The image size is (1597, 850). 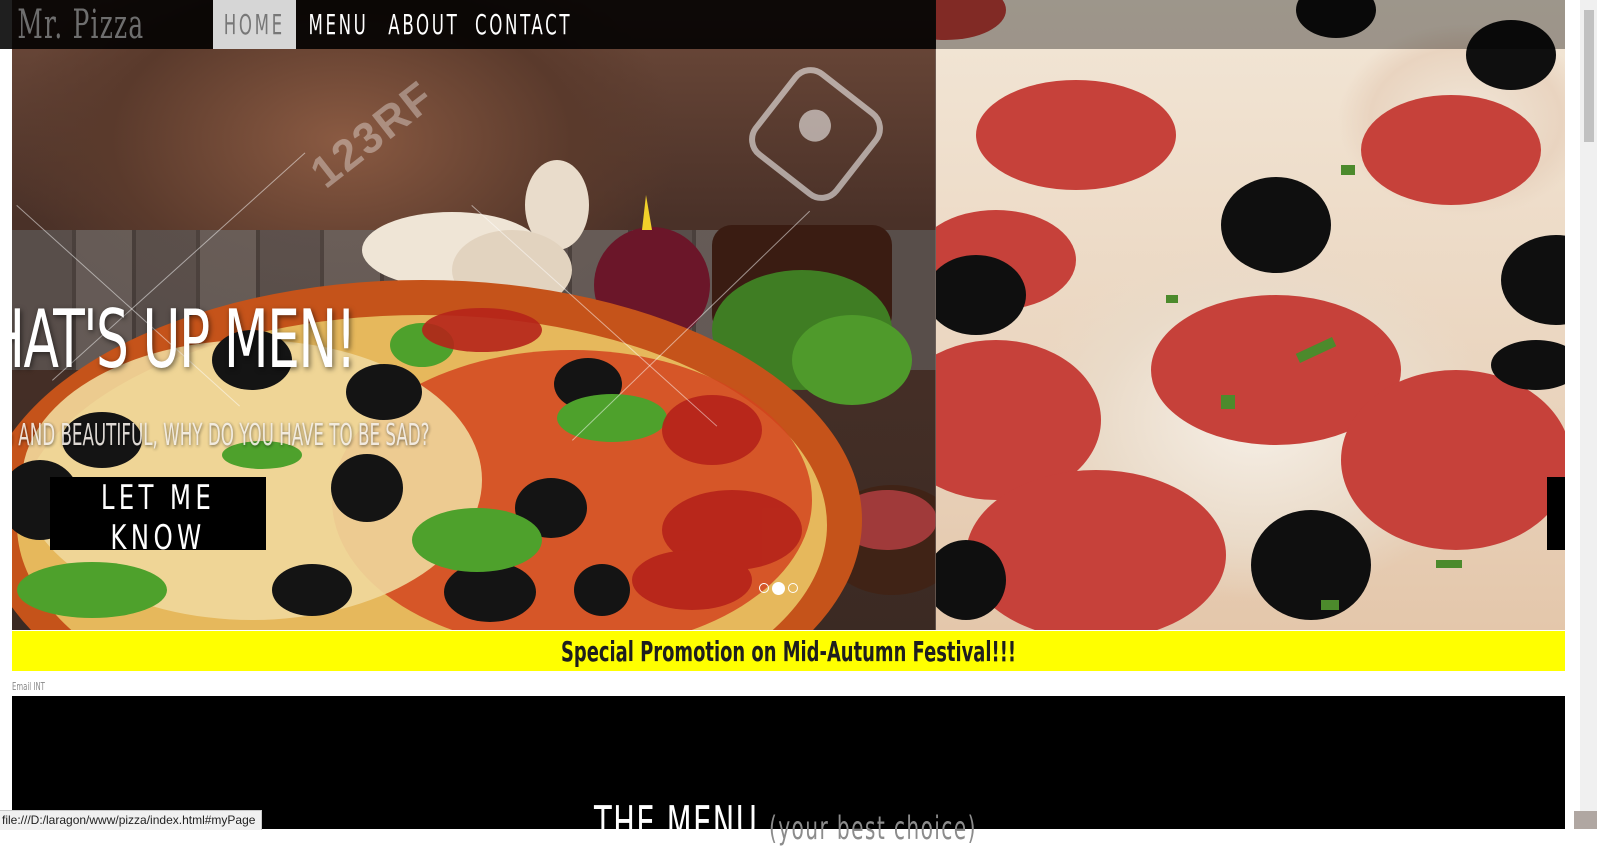 I want to click on cta-label: LET ME KNOW, so click(x=158, y=518).